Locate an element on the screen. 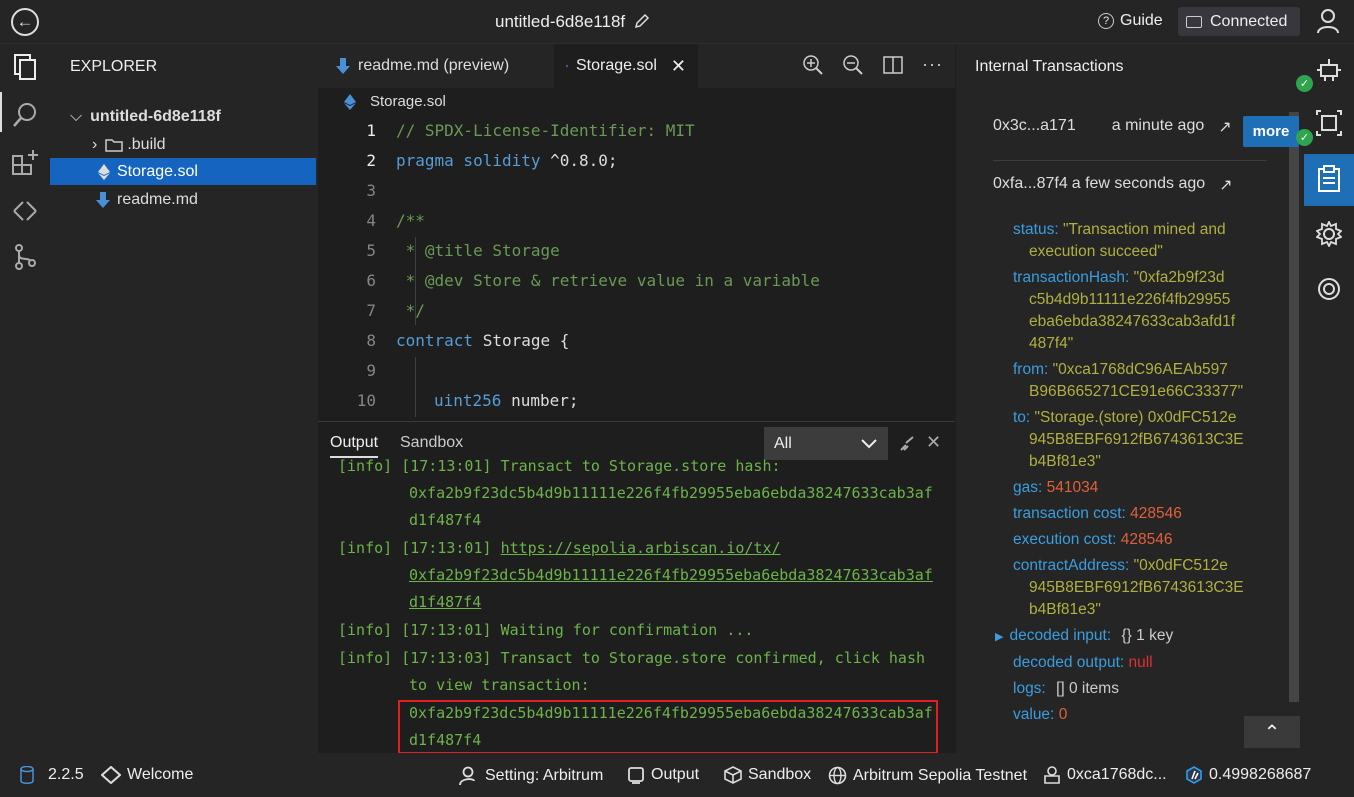  guide-button: ? Guide is located at coordinates (1130, 21).